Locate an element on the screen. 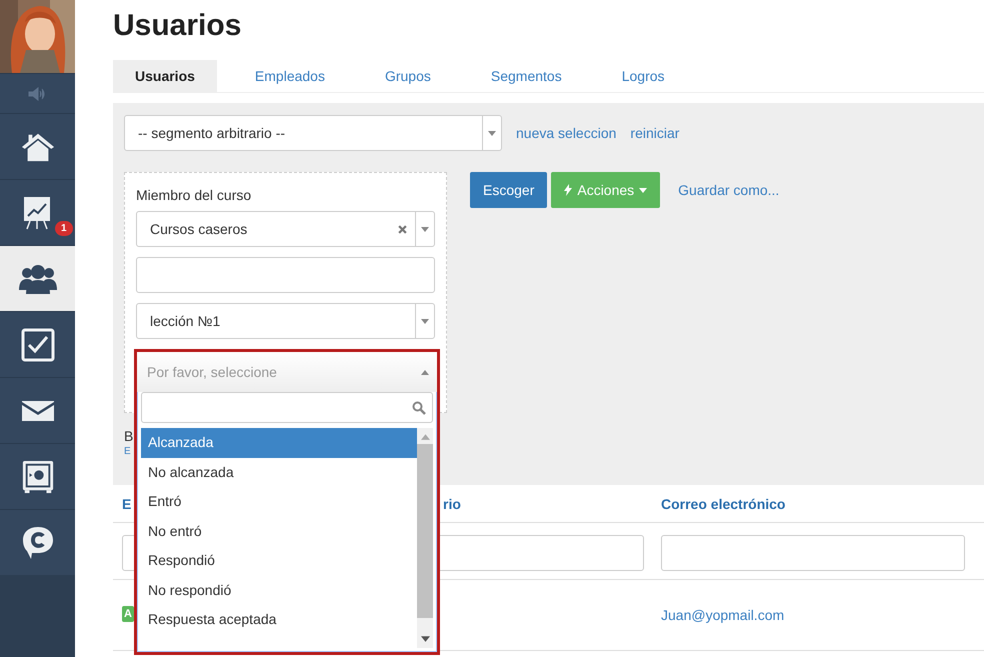 This screenshot has height=657, width=984. email-link: Juan@yopmail.com is located at coordinates (722, 615).